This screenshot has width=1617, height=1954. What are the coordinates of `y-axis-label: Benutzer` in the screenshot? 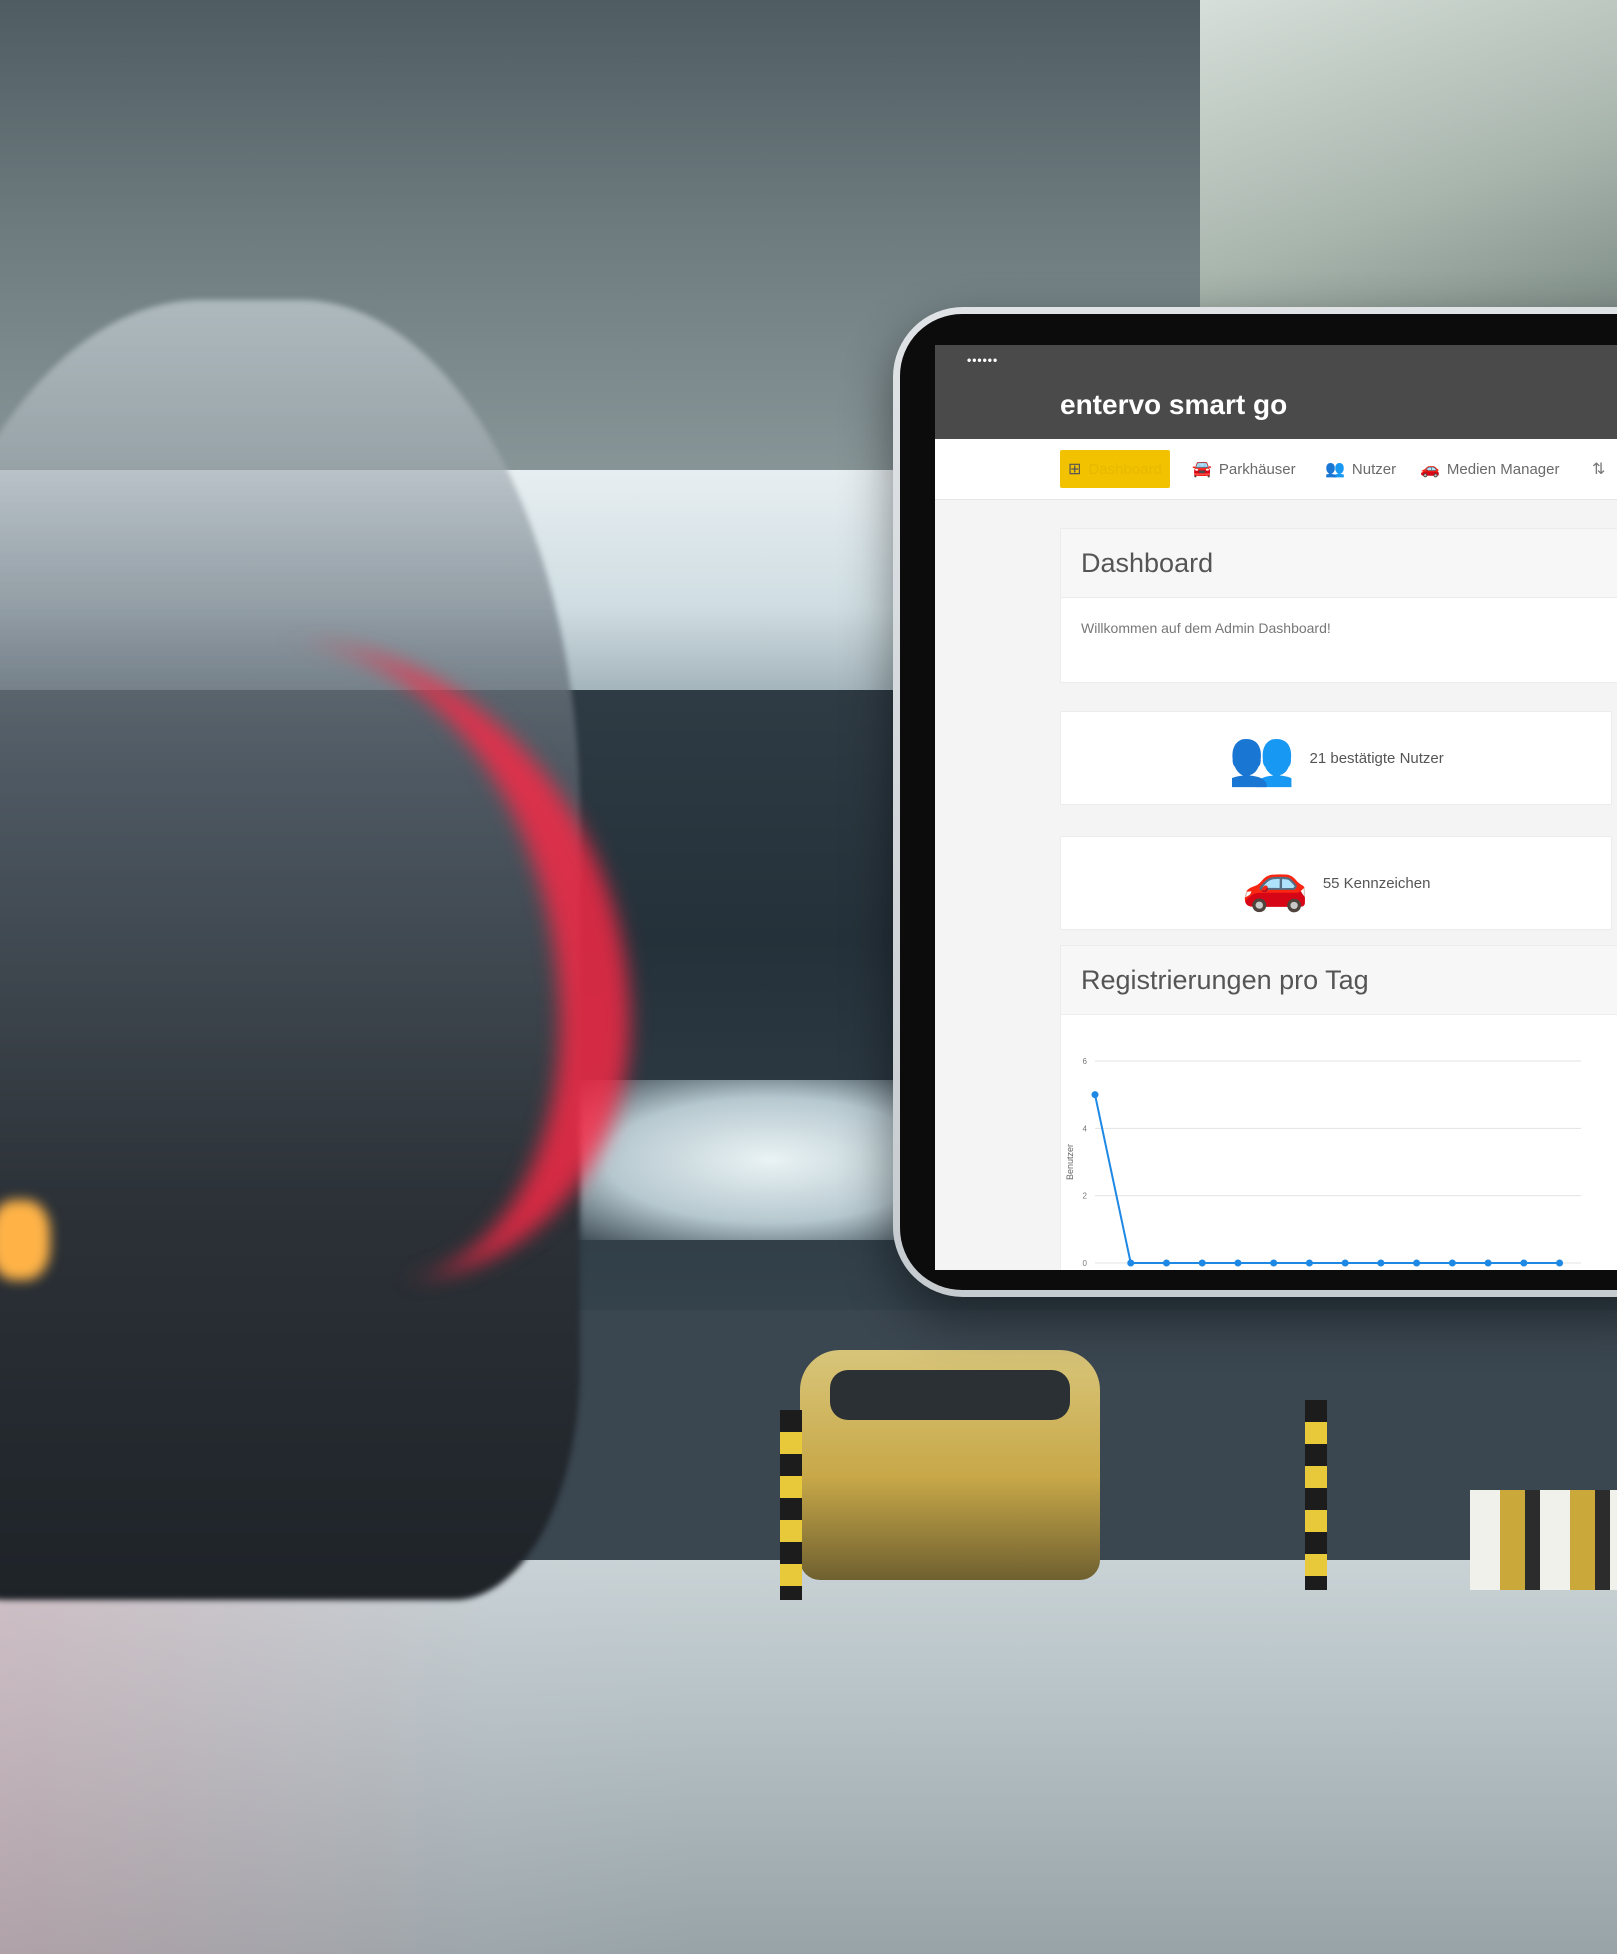 It's located at (1070, 1162).